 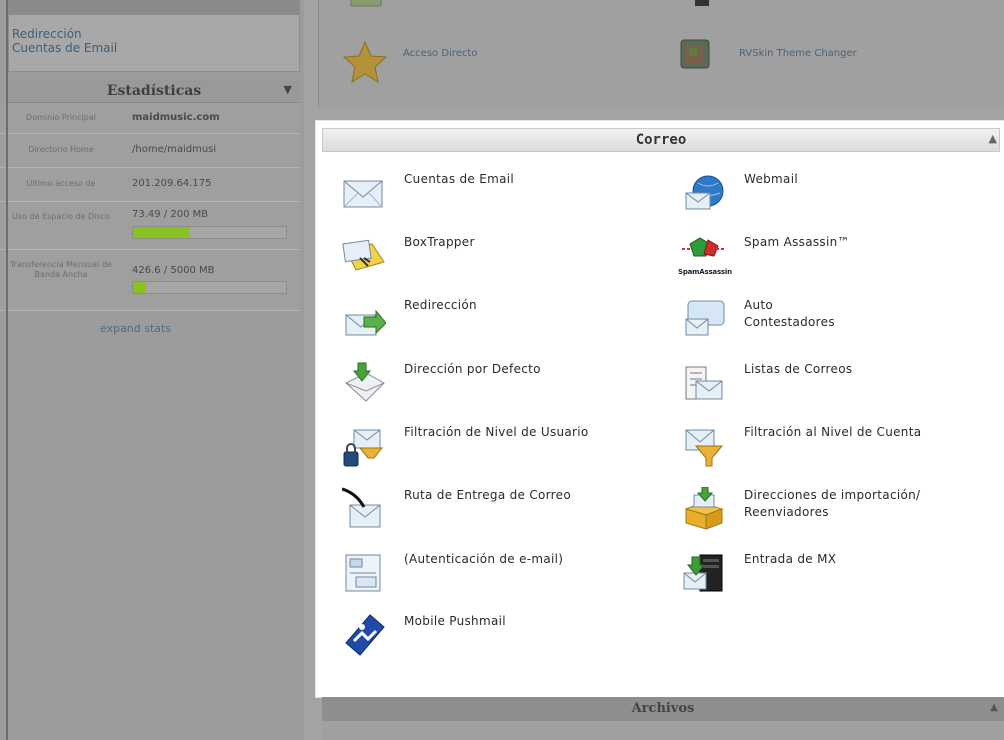 I want to click on mx-entry-icon, so click(x=703, y=573).